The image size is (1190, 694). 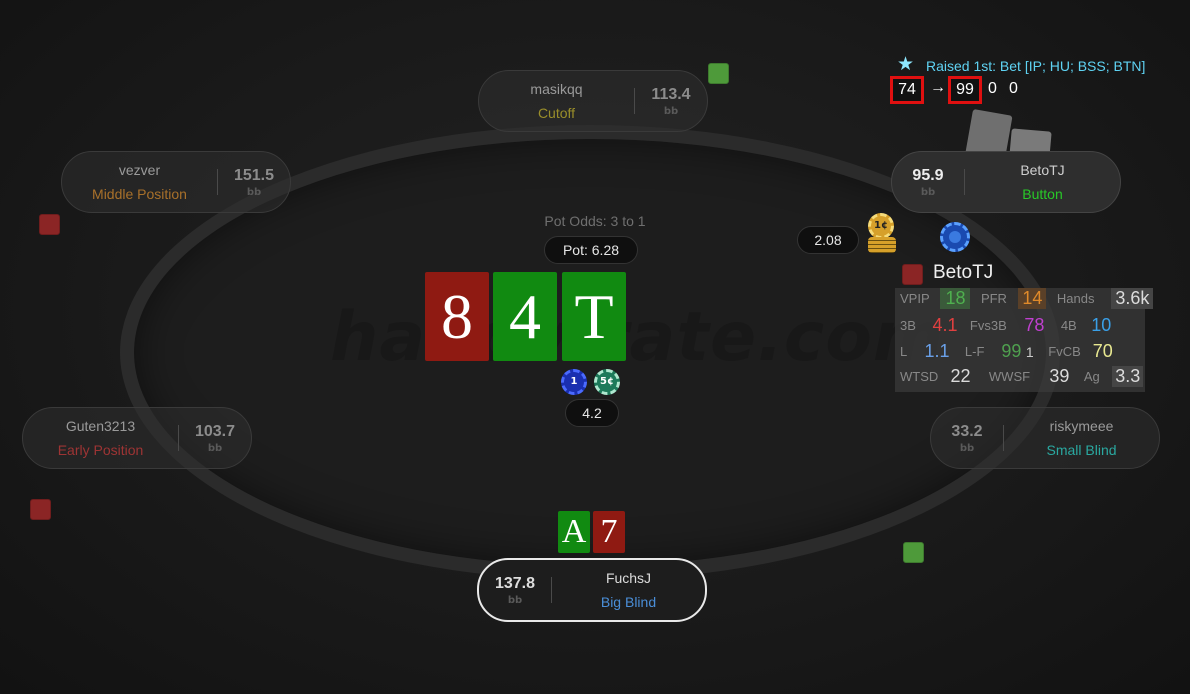 What do you see at coordinates (1081, 450) in the screenshot?
I see `position-label: Small Blind` at bounding box center [1081, 450].